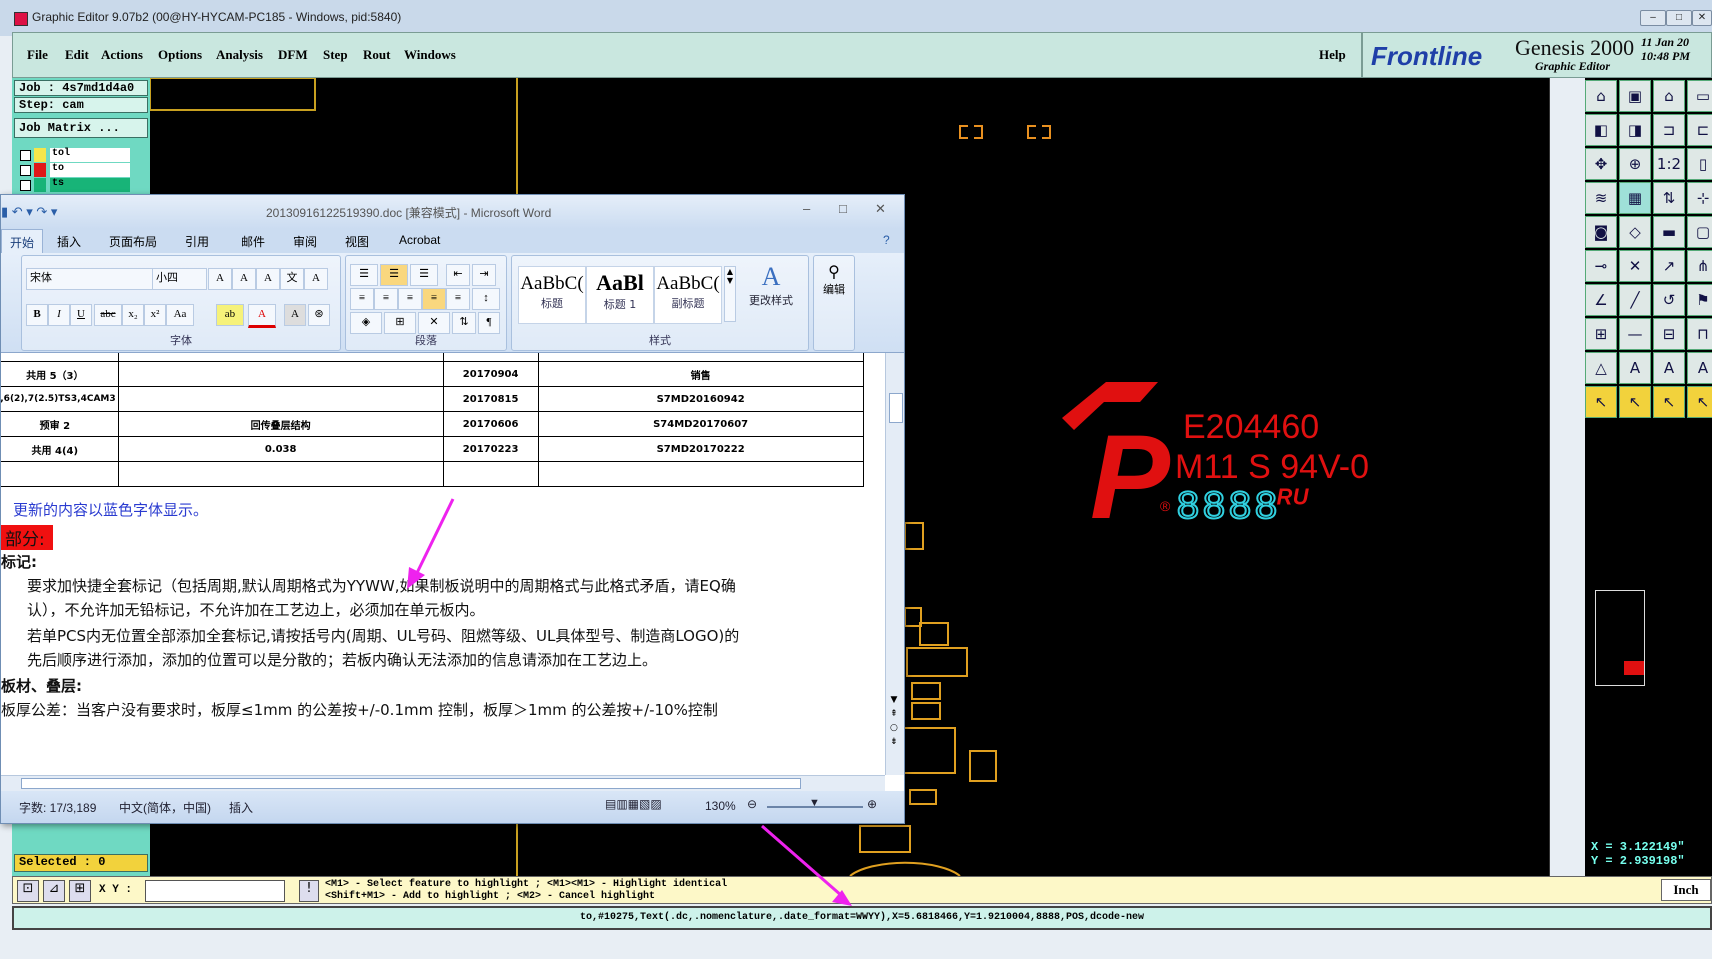 The image size is (1712, 959). What do you see at coordinates (1635, 96) in the screenshot?
I see `save-icon: ▣` at bounding box center [1635, 96].